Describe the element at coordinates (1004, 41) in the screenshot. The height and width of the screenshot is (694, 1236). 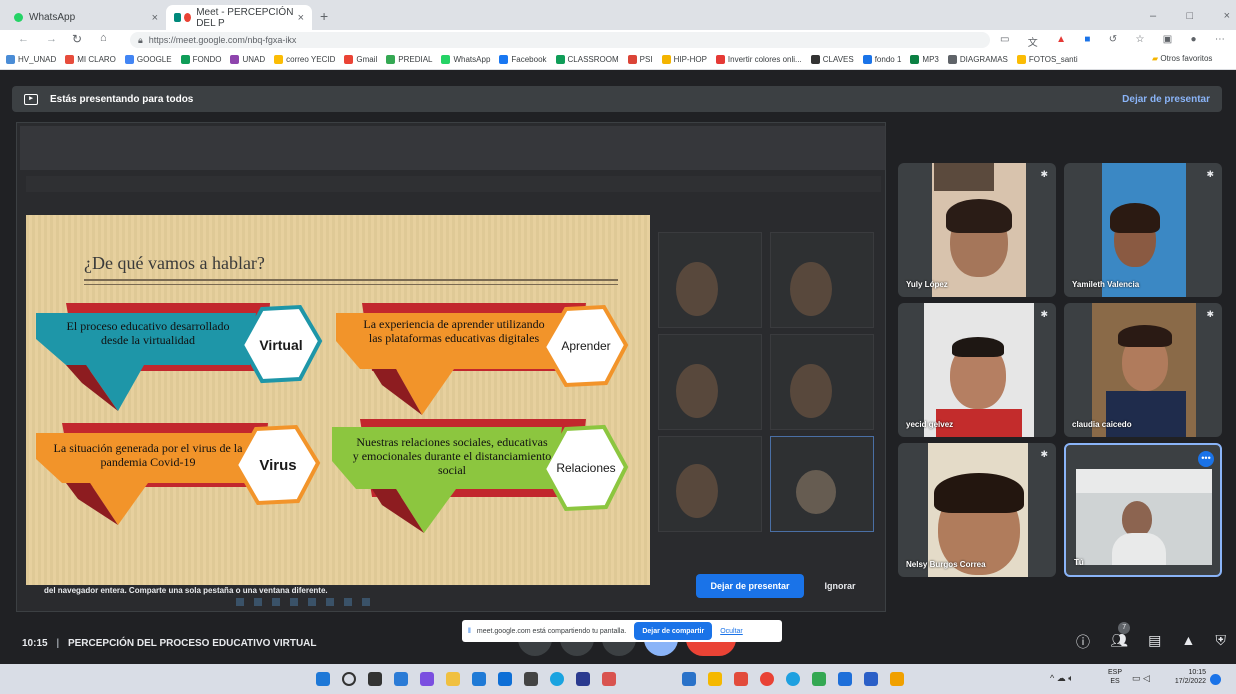
I see `reader-icon: ▭` at that location.